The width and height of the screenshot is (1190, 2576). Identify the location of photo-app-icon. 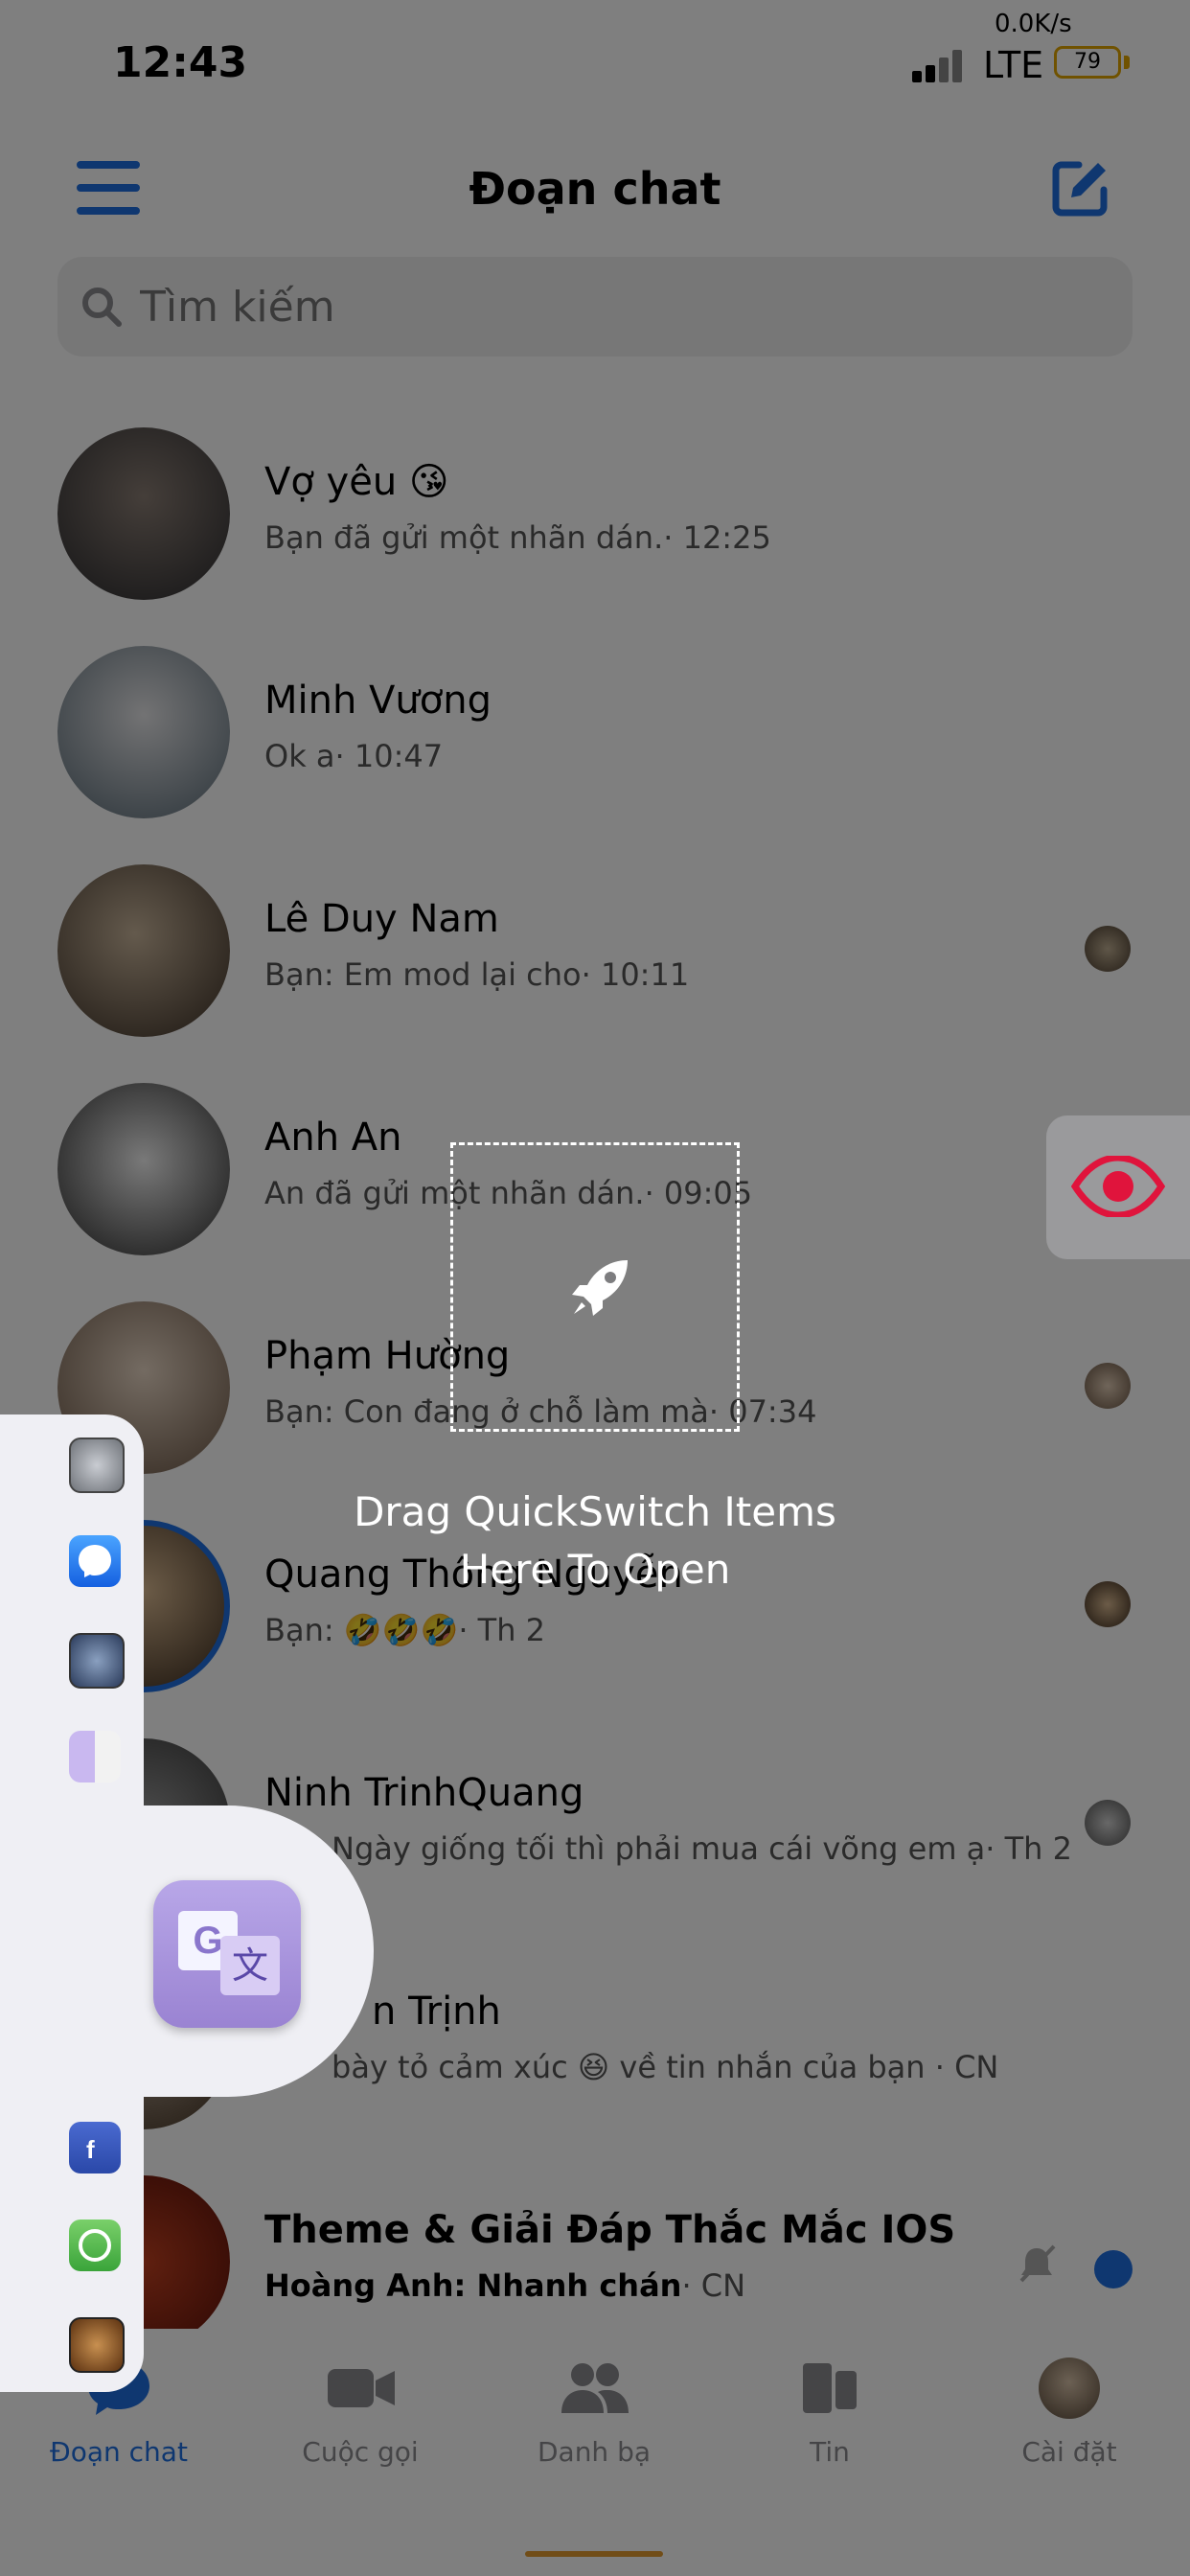
(97, 2345).